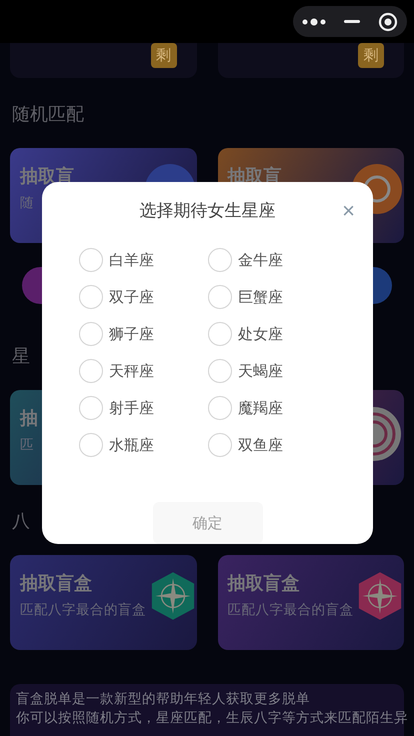 This screenshot has width=414, height=736. I want to click on section-title: 随机匹配, so click(48, 114).